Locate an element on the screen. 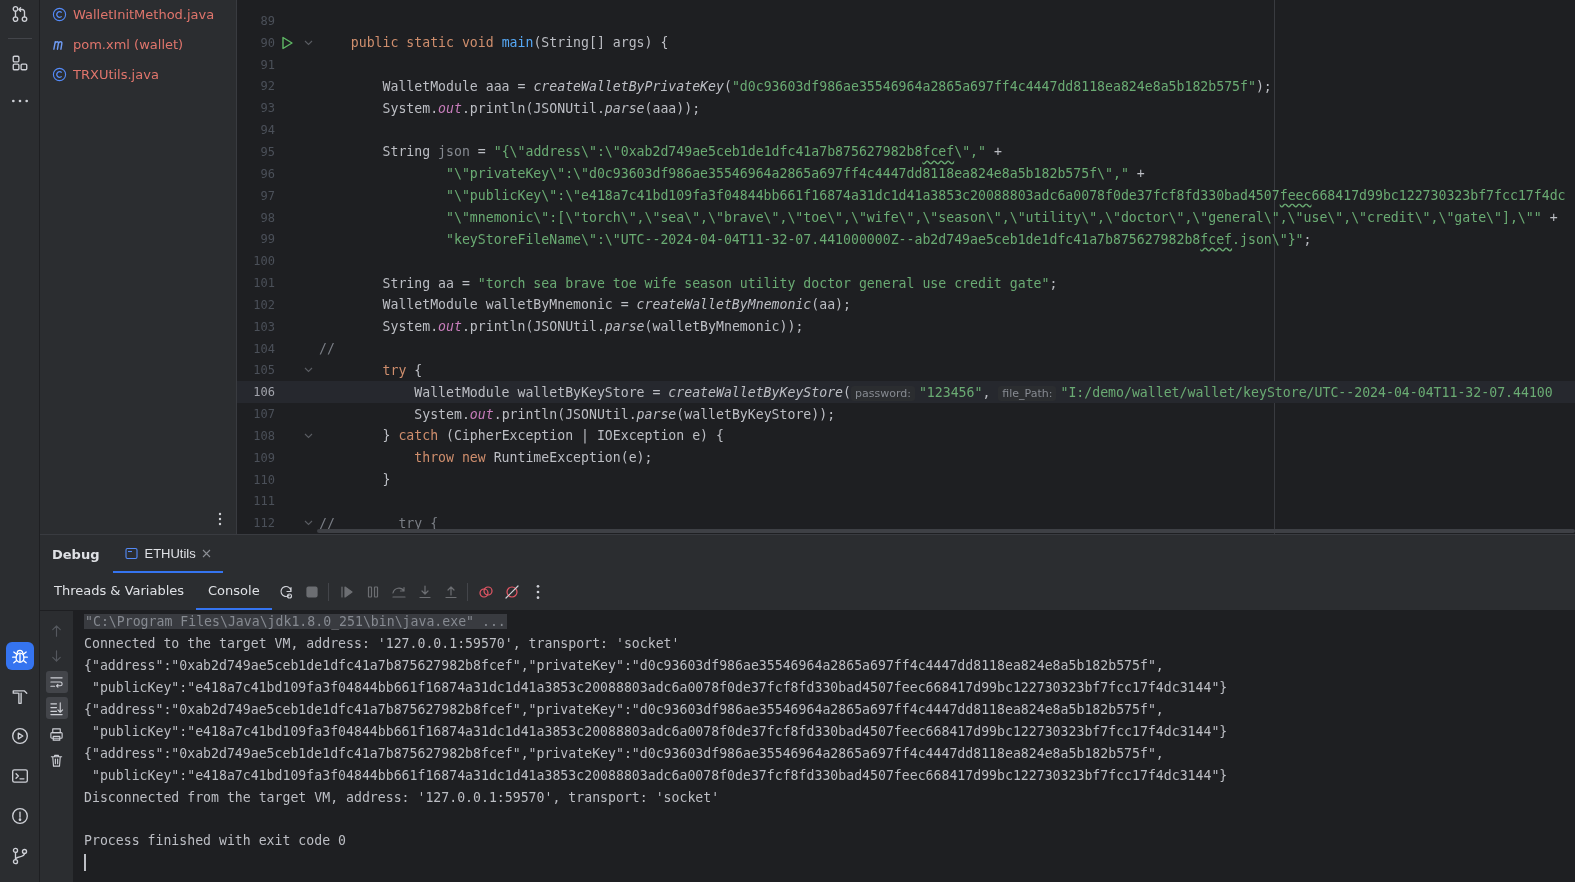 Image resolution: width=1575 pixels, height=882 pixels. code-line: "\"privateKey\":\"d0c93603df986ae35546964a2865a697ff4c4447dd8118ea824e8a5b182b575f\"," + is located at coordinates (795, 174).